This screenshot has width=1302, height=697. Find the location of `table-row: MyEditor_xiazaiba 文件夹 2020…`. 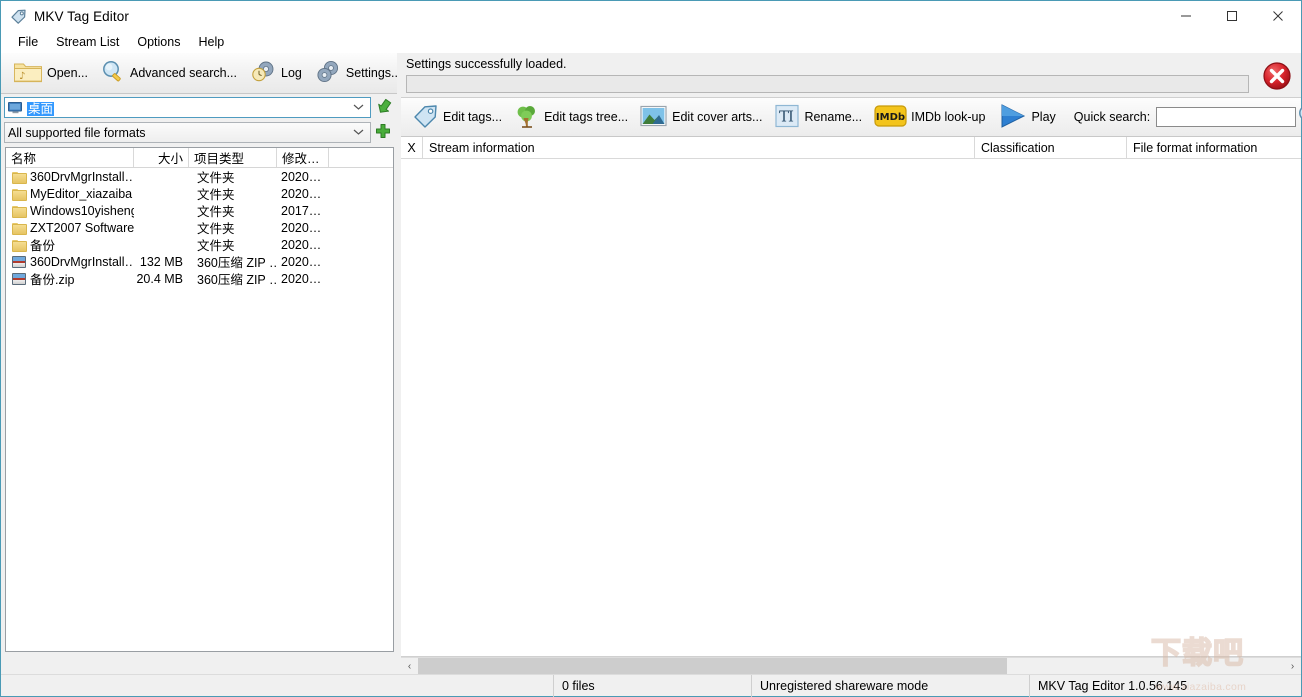

table-row: MyEditor_xiazaiba 文件夹 2020… is located at coordinates (199, 193).